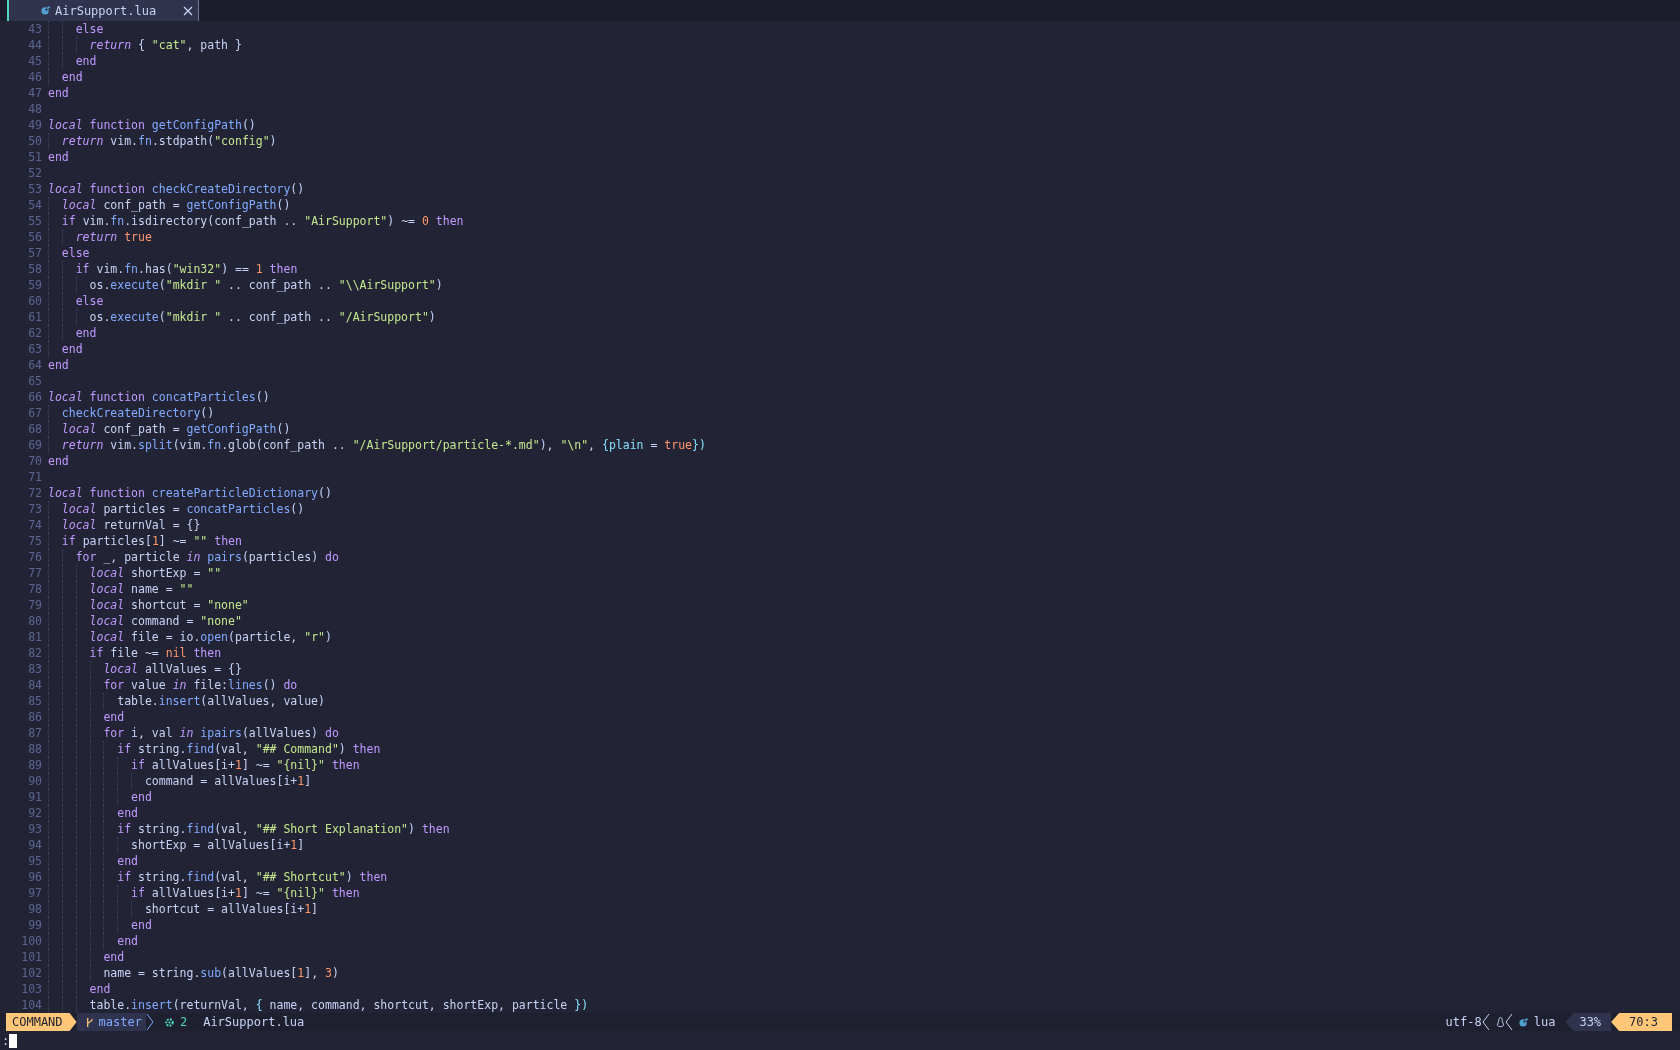  I want to click on code-line: local file = io.open(particle, "r"), so click(190, 637).